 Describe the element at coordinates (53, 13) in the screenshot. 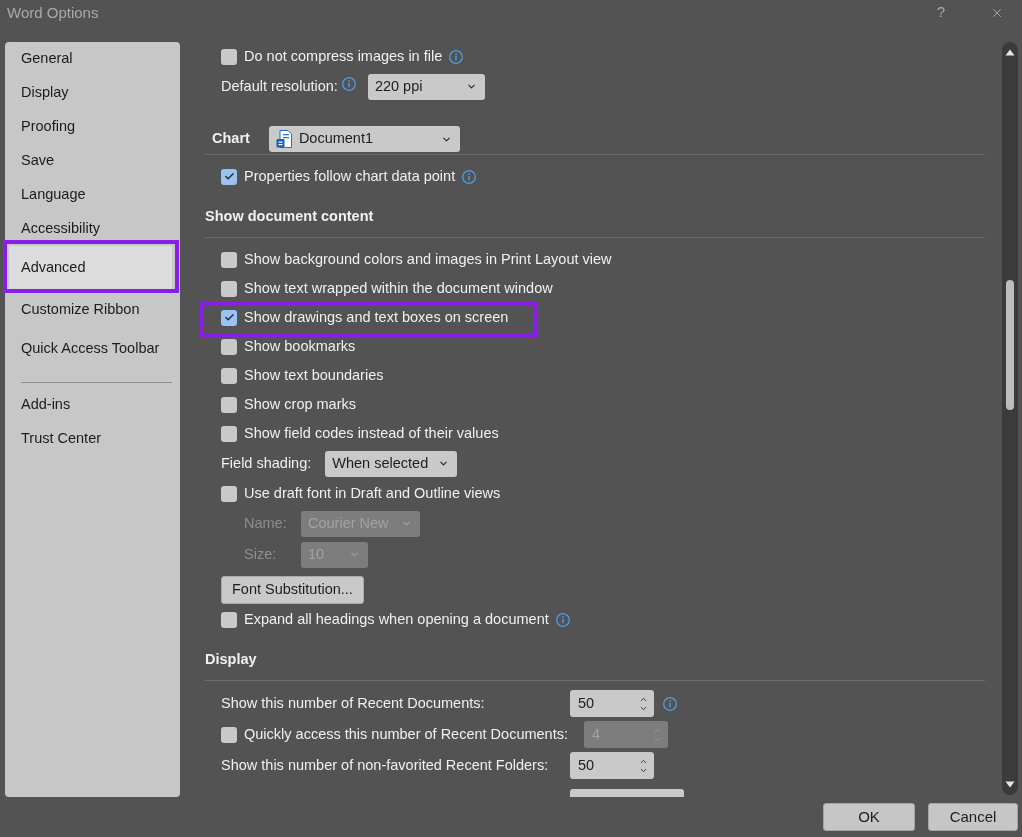

I see `window-title: Word Options` at that location.